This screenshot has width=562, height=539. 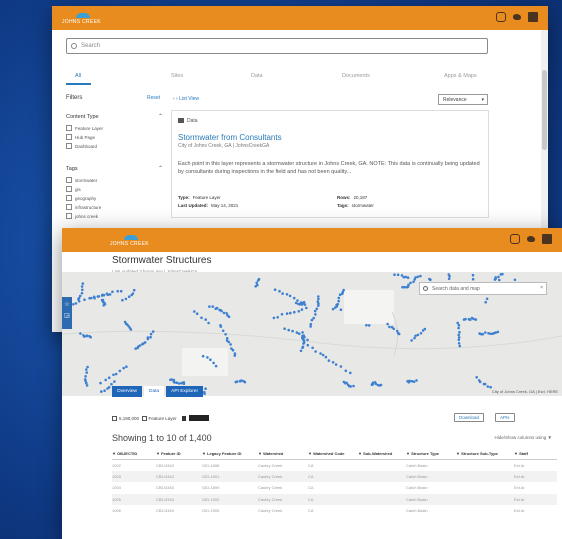 I want to click on reset-filters-button: Reset, so click(x=153, y=98).